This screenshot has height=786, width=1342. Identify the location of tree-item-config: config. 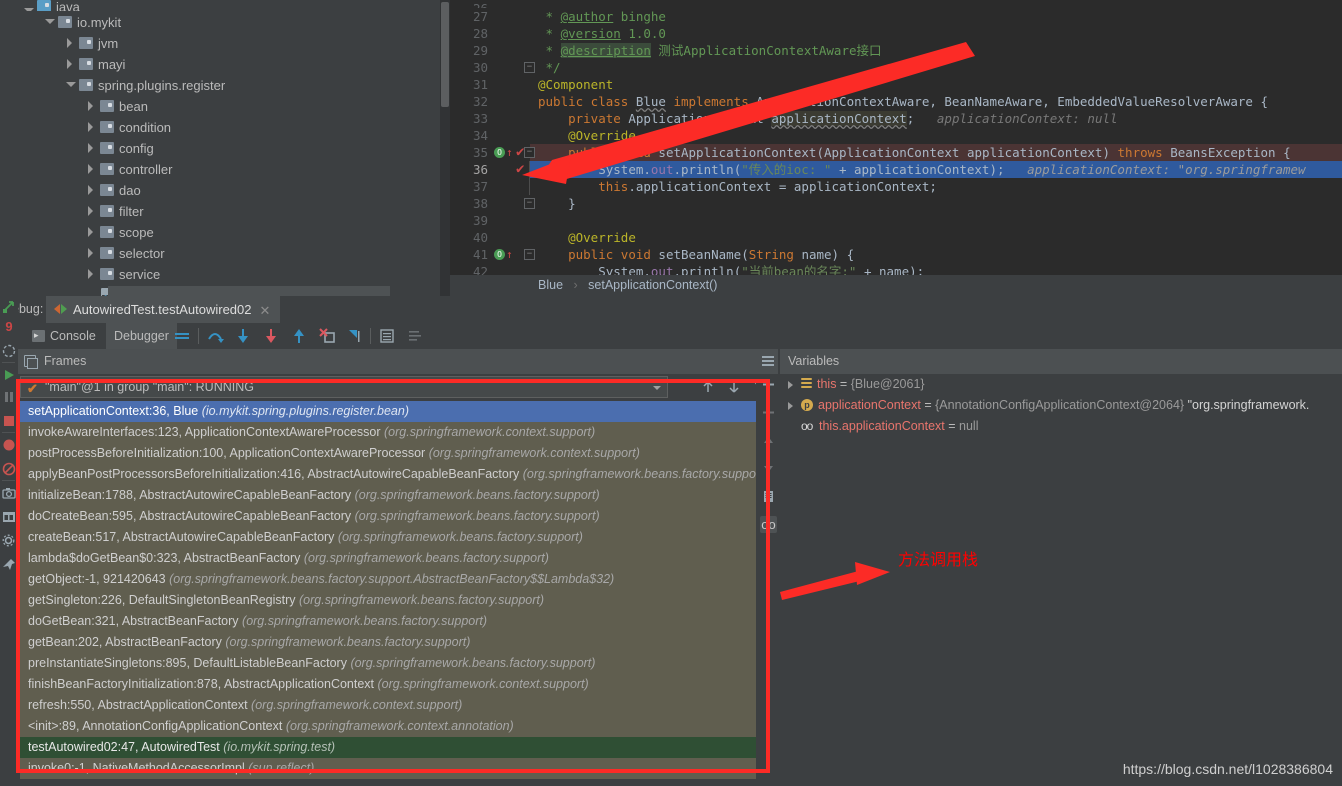
(225, 147).